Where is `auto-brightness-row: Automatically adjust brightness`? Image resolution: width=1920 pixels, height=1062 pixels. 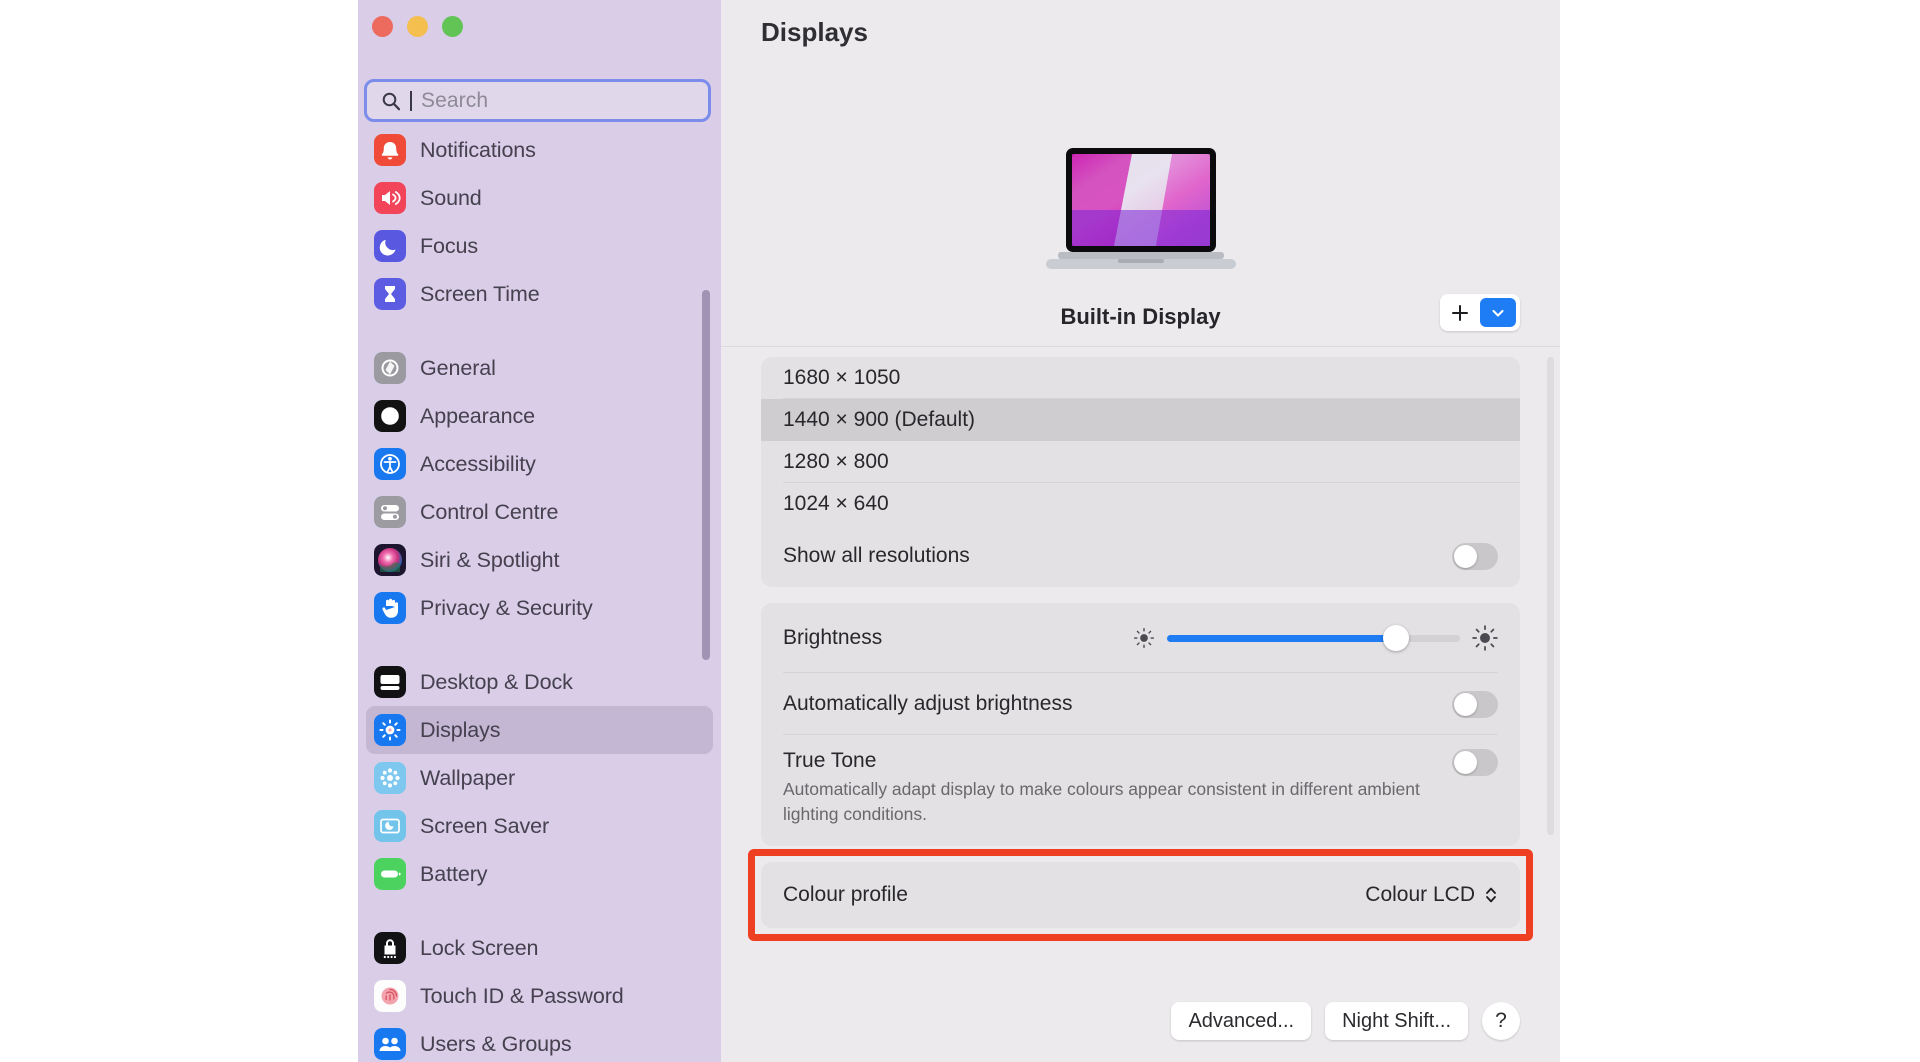
auto-brightness-row: Automatically adjust brightness is located at coordinates (1140, 704).